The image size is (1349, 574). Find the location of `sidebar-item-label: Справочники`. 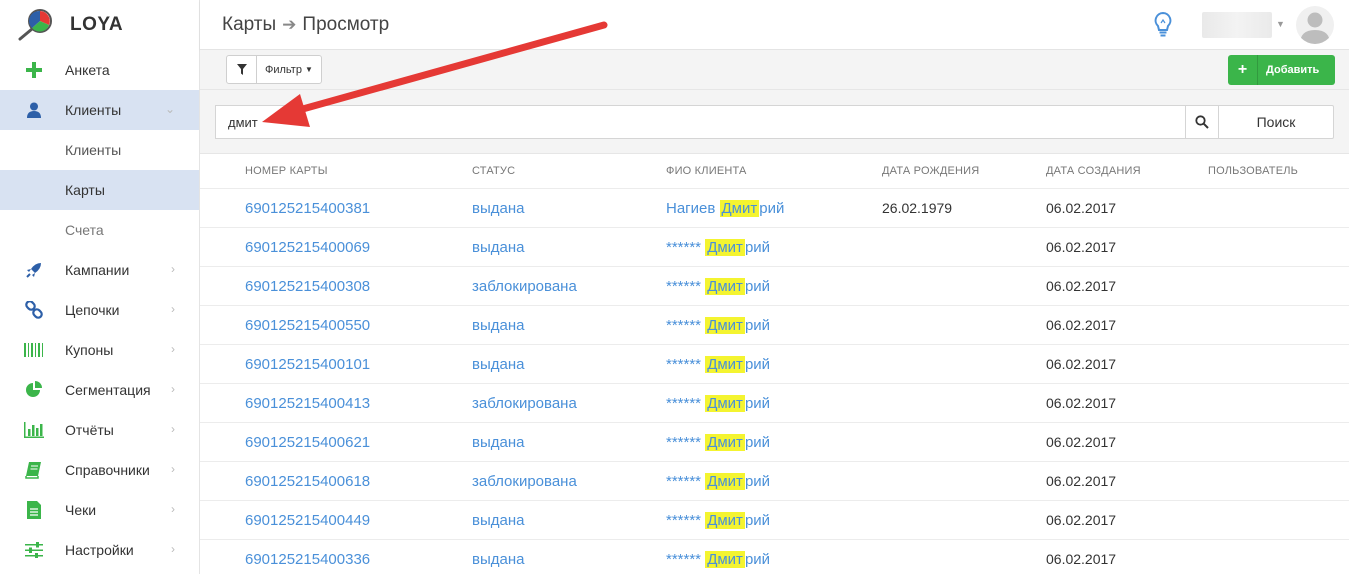

sidebar-item-label: Справочники is located at coordinates (107, 470).